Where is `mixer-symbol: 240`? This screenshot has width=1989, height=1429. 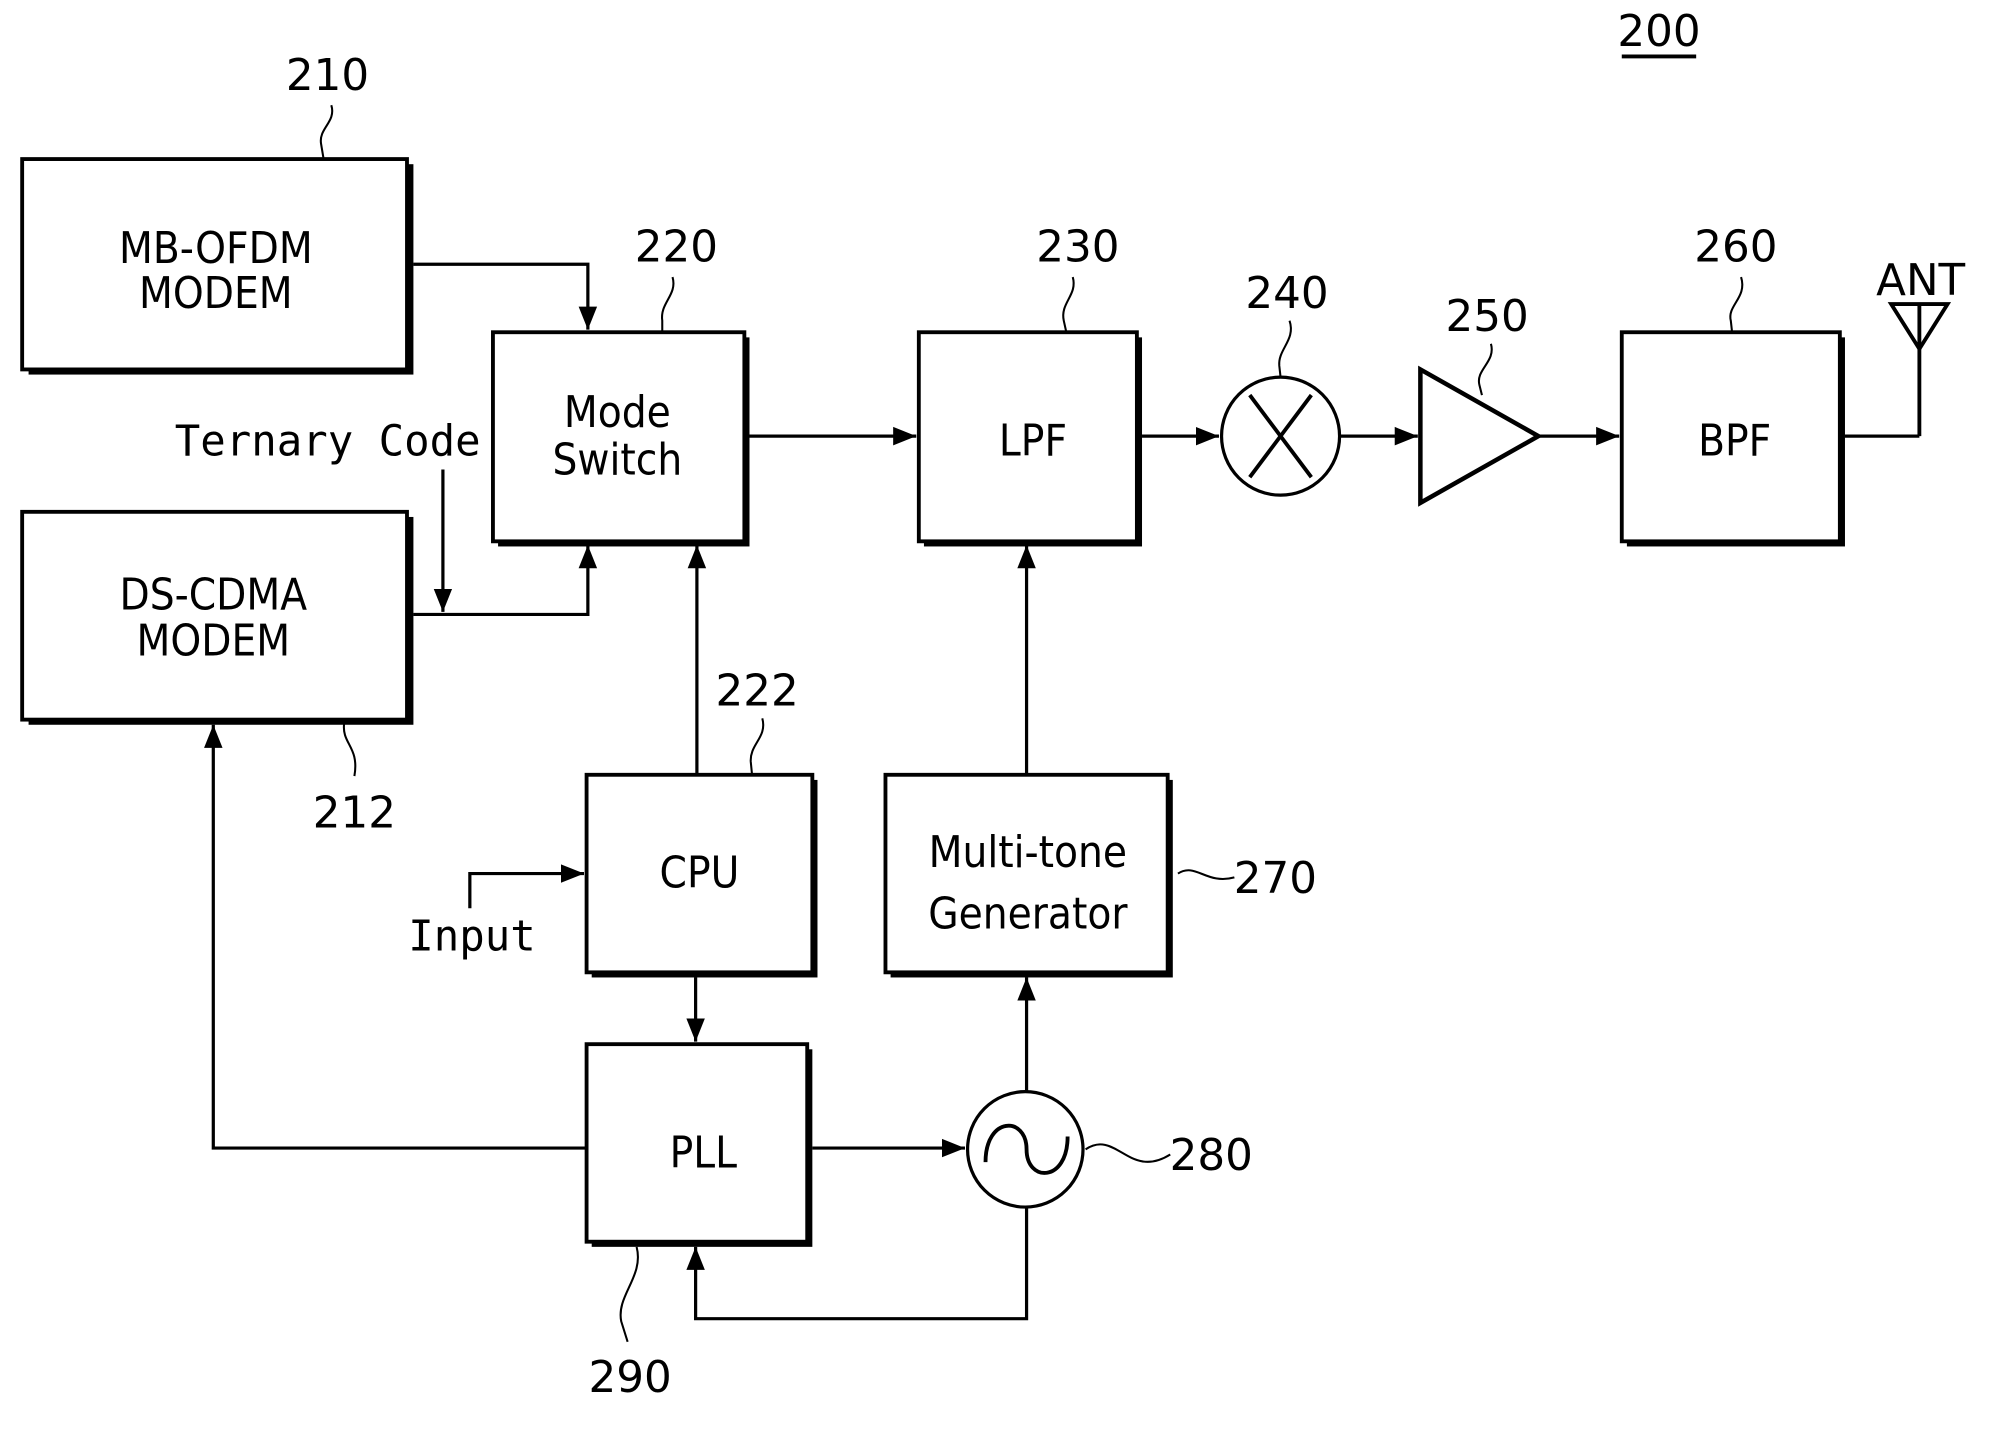
mixer-symbol: 240 is located at coordinates (1280, 383).